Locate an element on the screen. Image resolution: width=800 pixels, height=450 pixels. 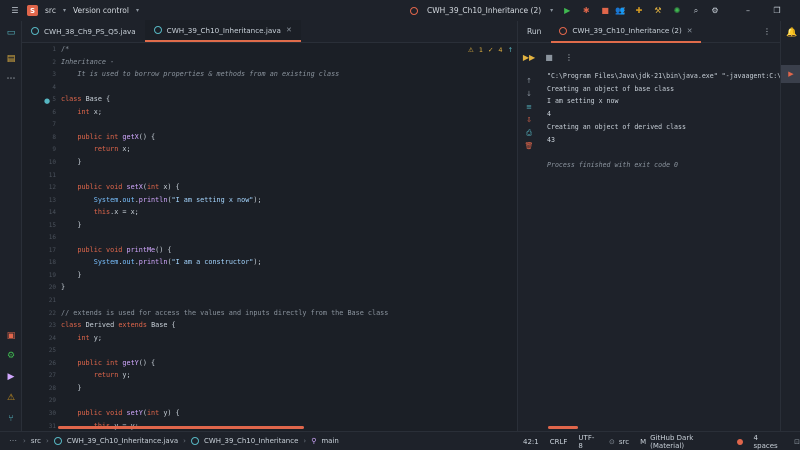
code-line: return y; is located at coordinates (96, 375).